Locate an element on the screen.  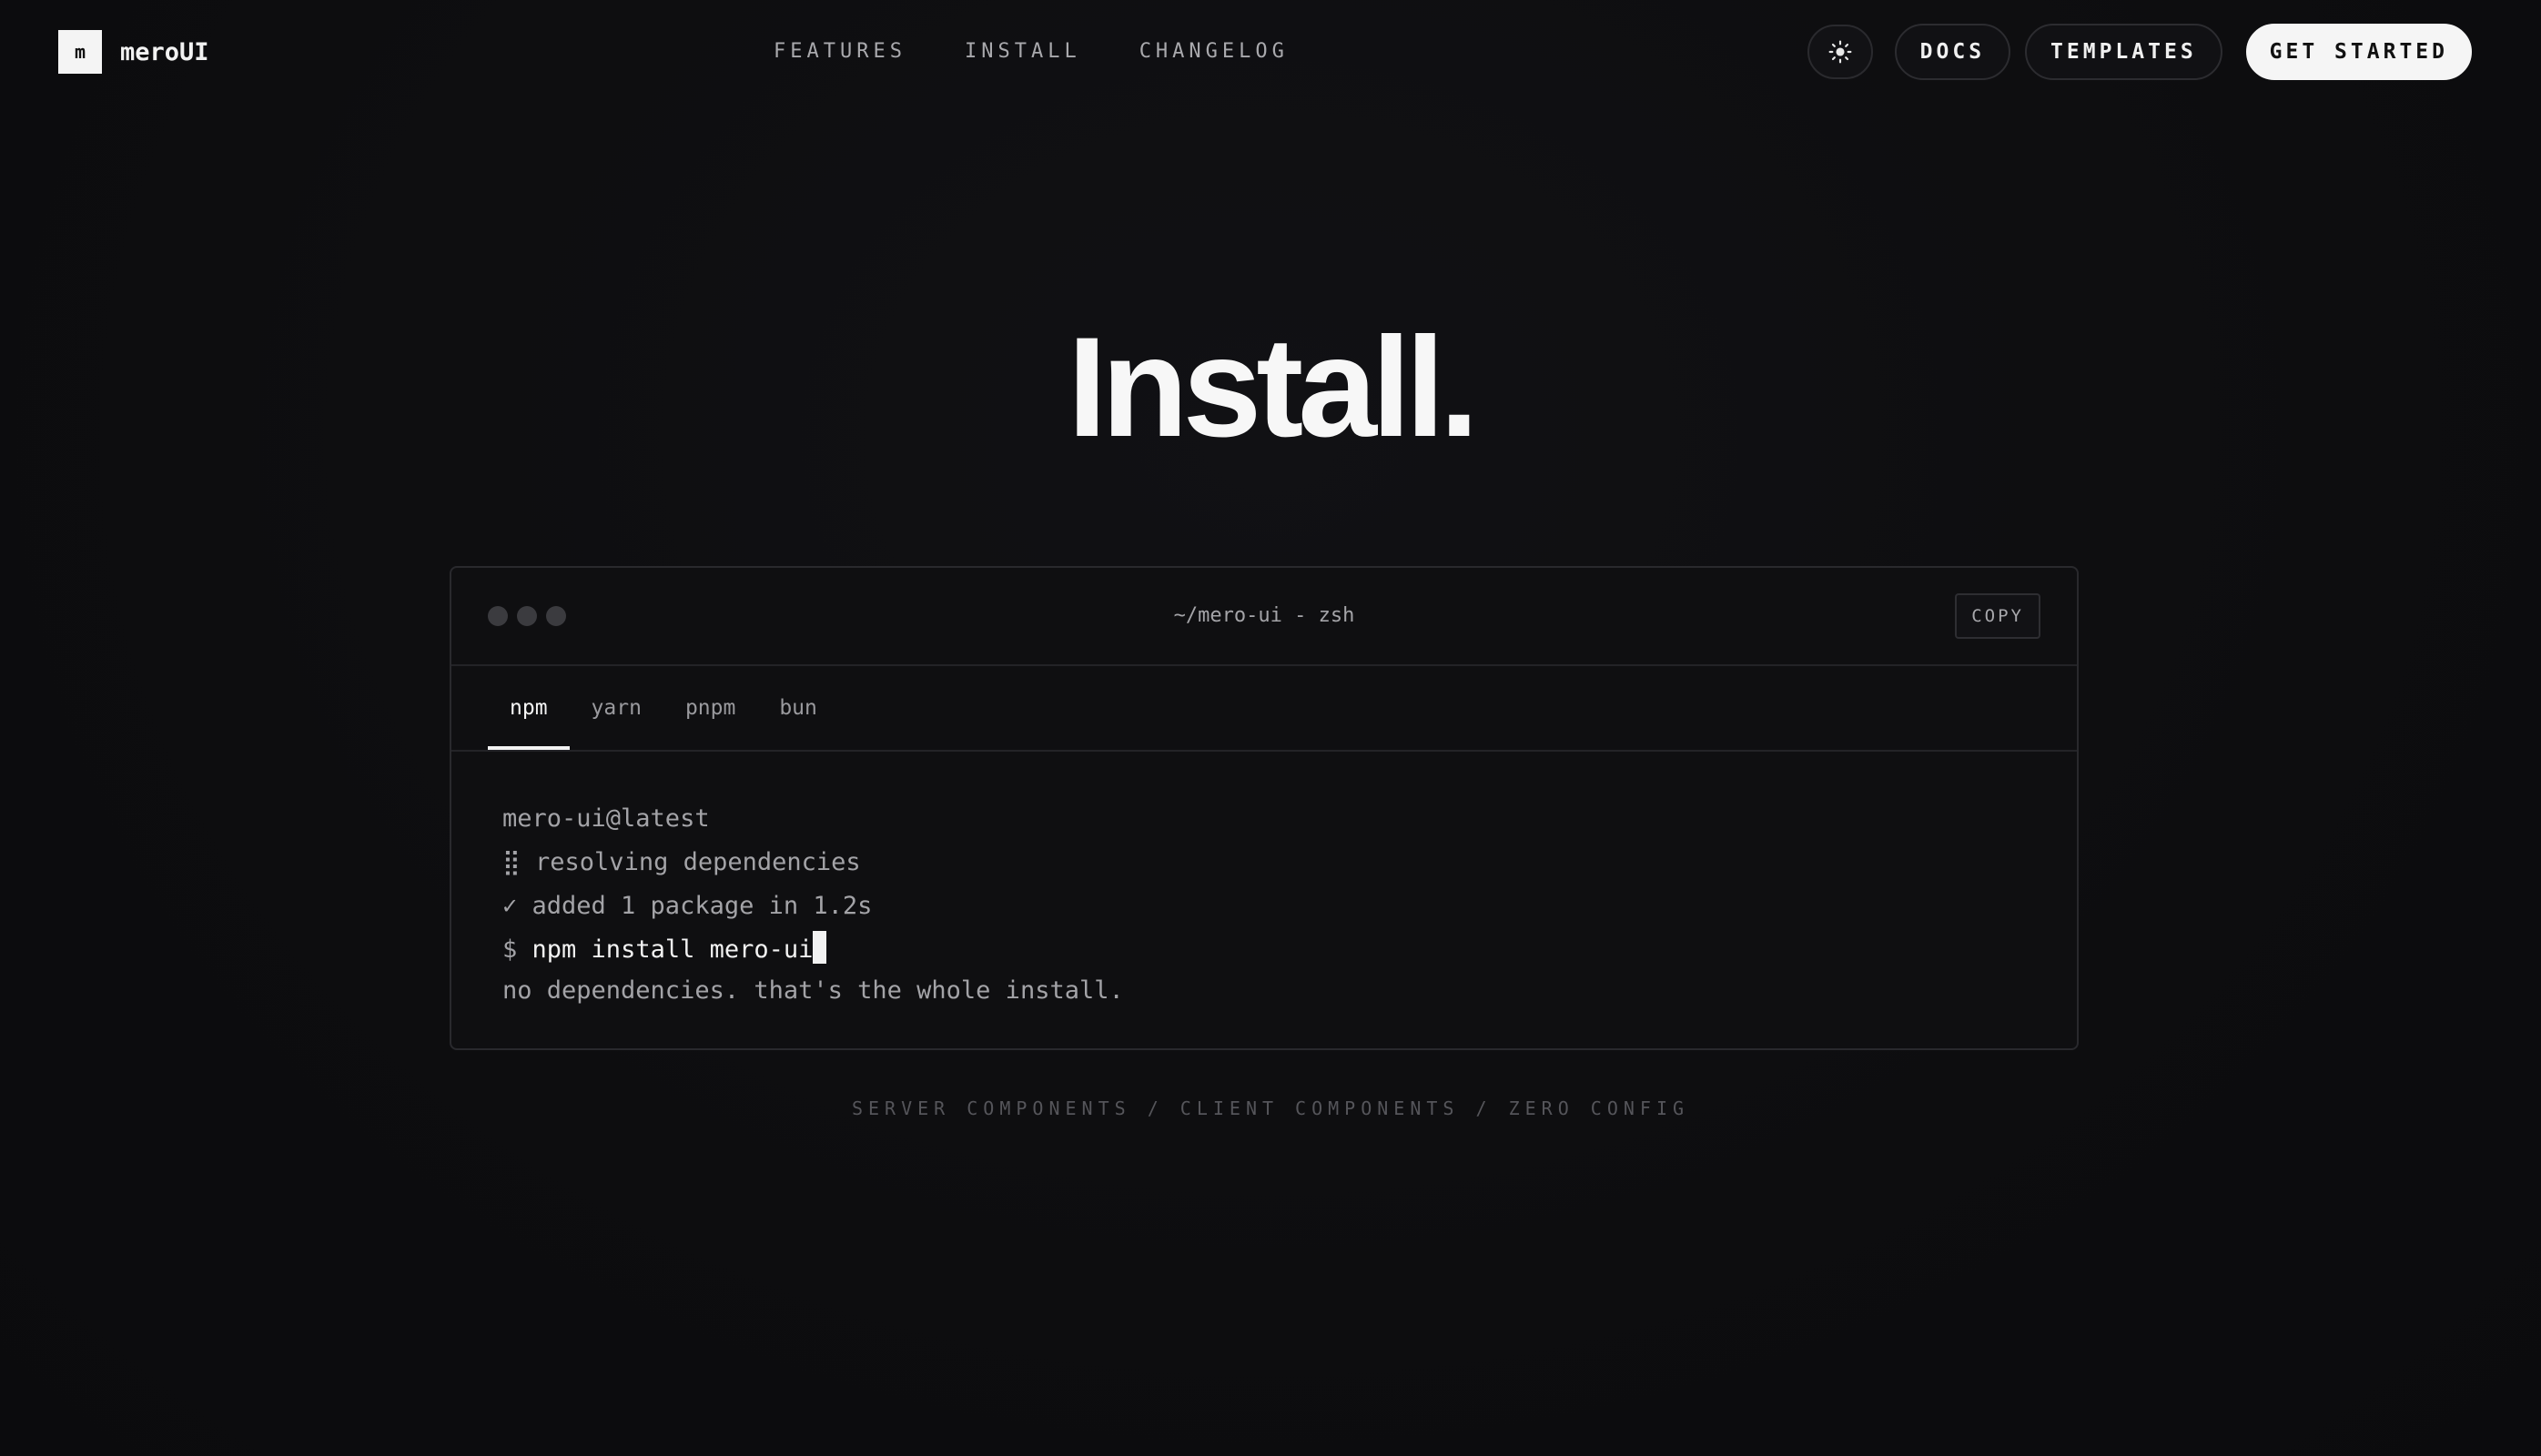
brand-mark: m is located at coordinates (80, 52).